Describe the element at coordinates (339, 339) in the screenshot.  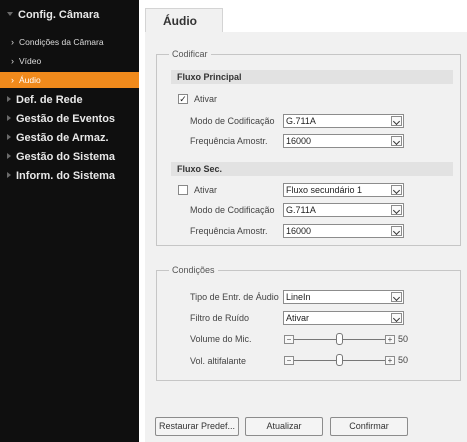
I see `mic-volume-thumb` at that location.